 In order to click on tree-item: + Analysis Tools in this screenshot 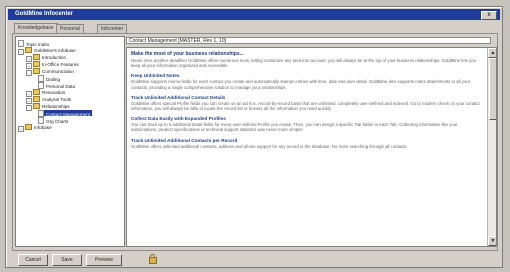, I will do `click(49, 100)`.